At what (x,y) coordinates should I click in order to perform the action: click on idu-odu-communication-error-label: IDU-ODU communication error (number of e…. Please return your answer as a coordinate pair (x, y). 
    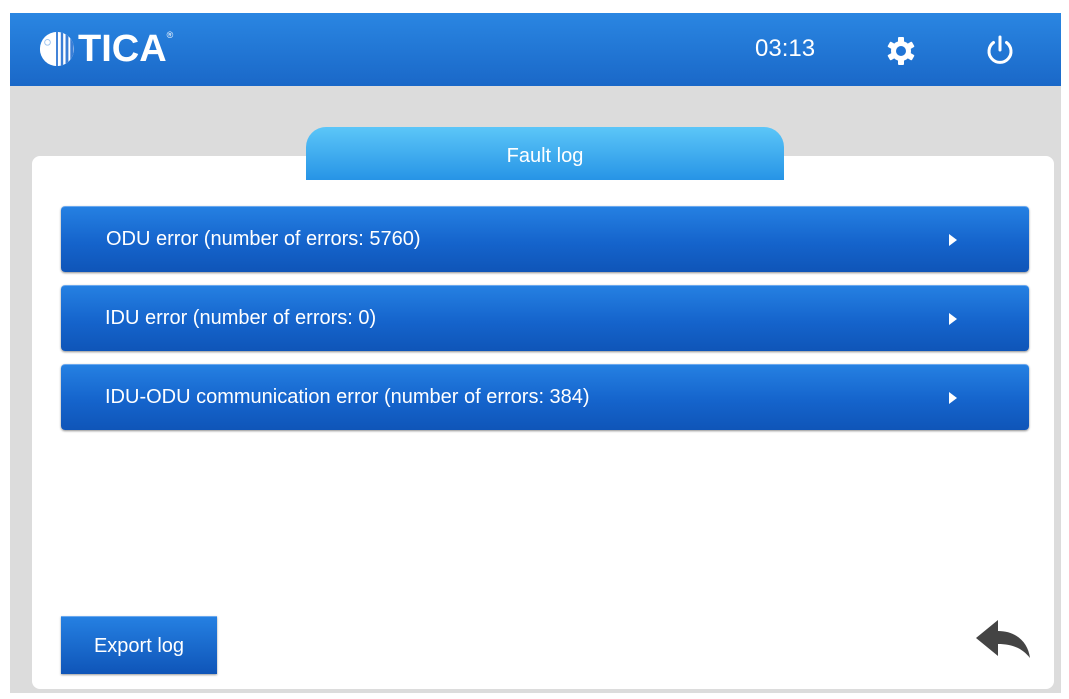
    Looking at the image, I should click on (347, 397).